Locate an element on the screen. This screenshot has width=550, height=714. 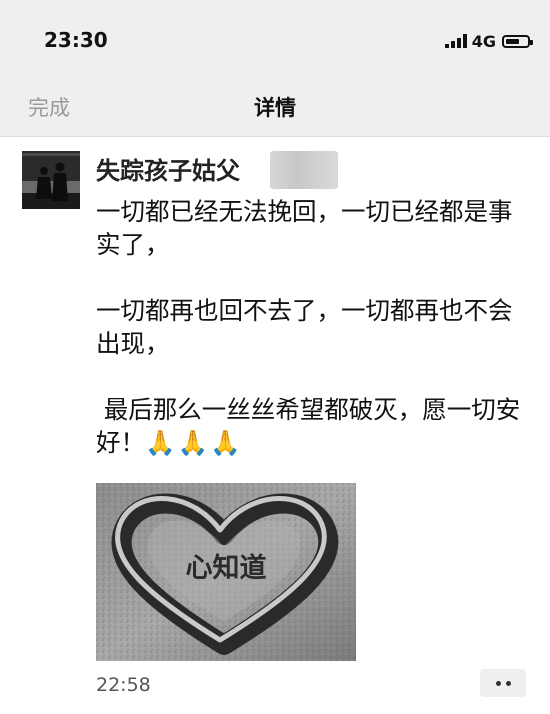
battery-icon is located at coordinates (517, 41).